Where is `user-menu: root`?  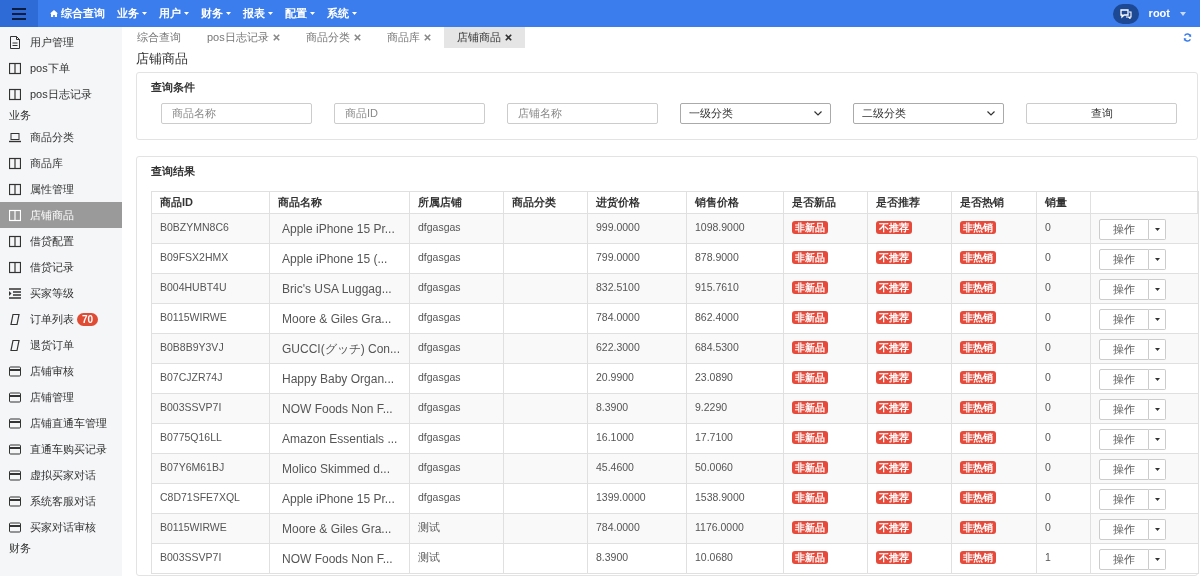
user-menu: root is located at coordinates (1159, 13).